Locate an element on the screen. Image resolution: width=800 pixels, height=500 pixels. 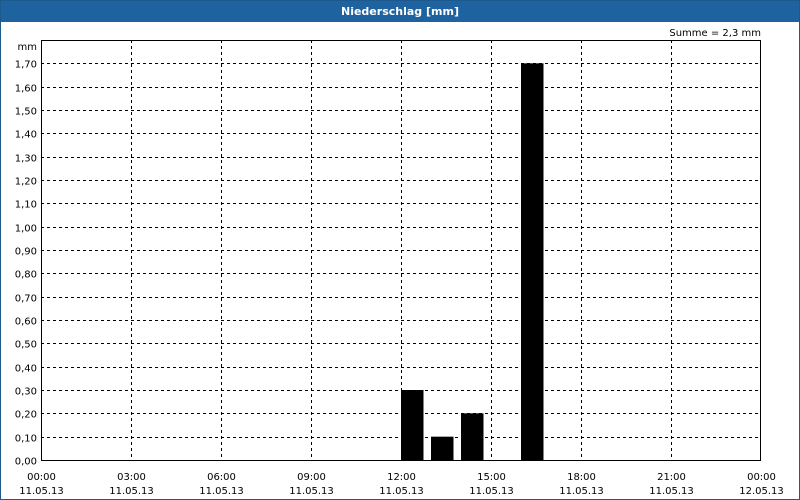
y-tick-label: 0,00 is located at coordinates (26, 462).